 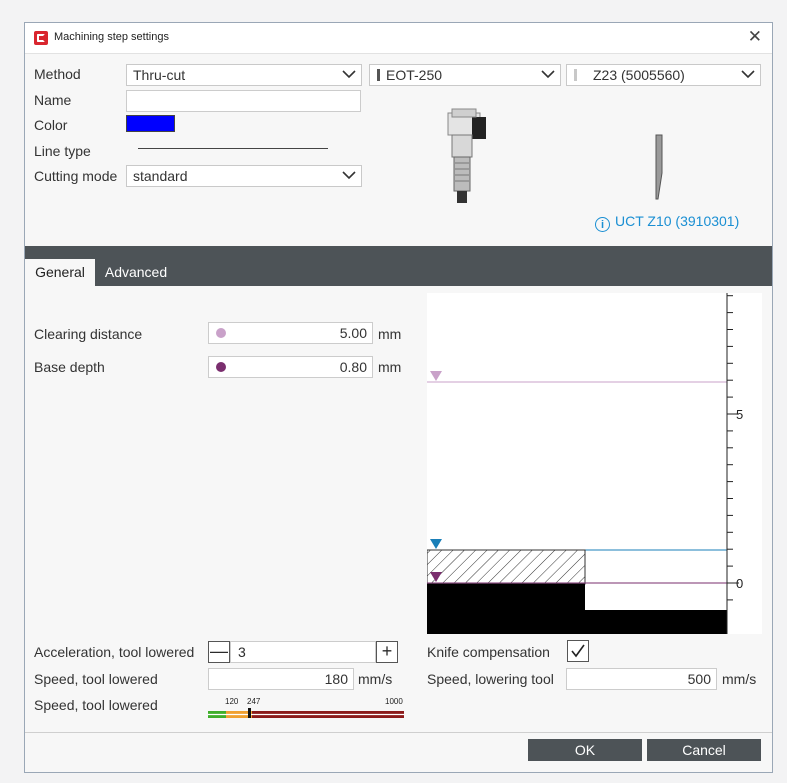 I want to click on info-icon: i, so click(x=602, y=224).